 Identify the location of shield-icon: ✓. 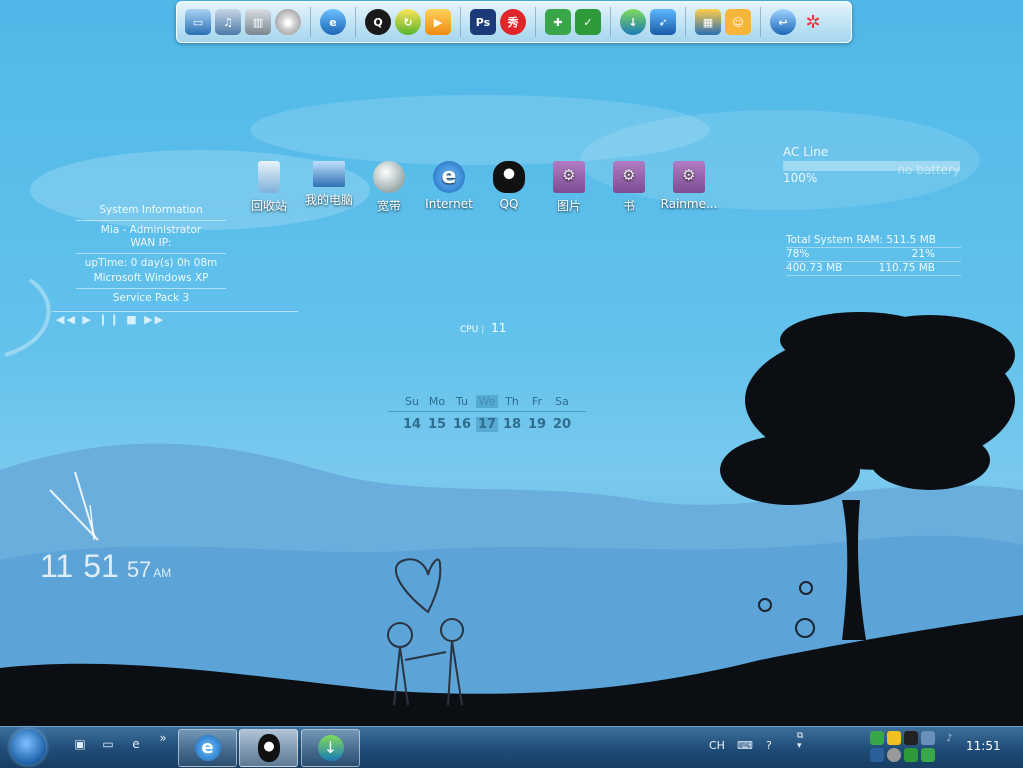
(588, 22).